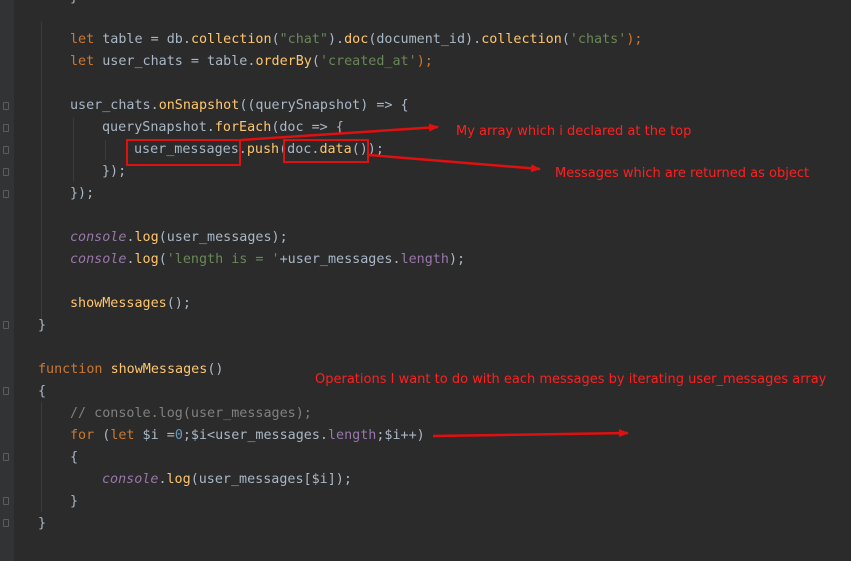  I want to click on arrow-to-array-note, so click(339, 132).